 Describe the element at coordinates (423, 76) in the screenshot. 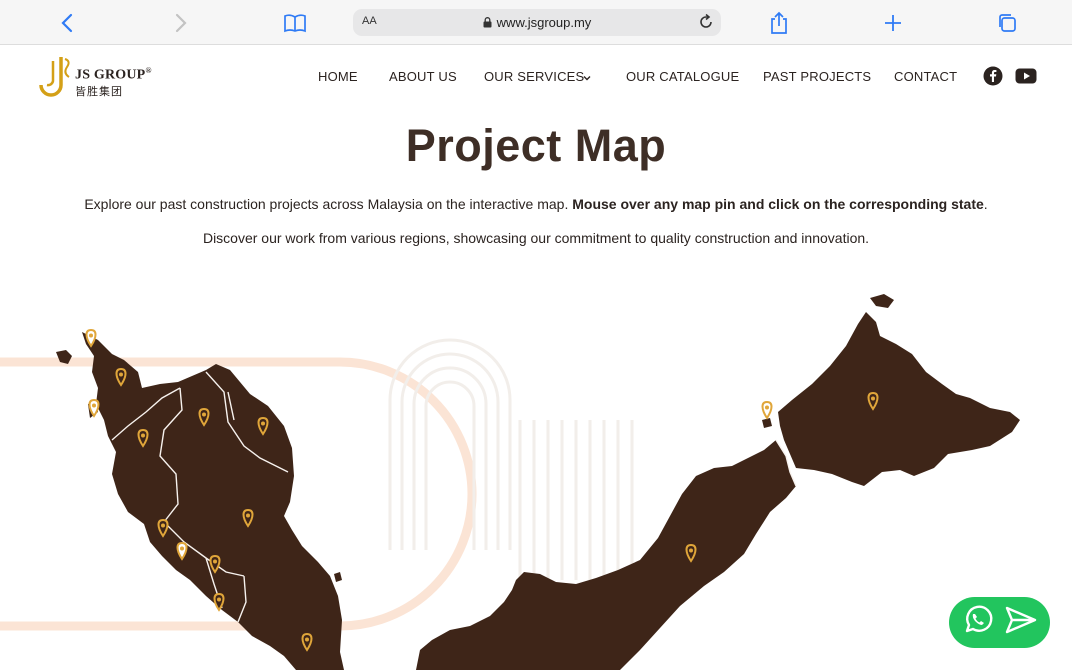

I see `nav-about-us: ABOUT US` at that location.